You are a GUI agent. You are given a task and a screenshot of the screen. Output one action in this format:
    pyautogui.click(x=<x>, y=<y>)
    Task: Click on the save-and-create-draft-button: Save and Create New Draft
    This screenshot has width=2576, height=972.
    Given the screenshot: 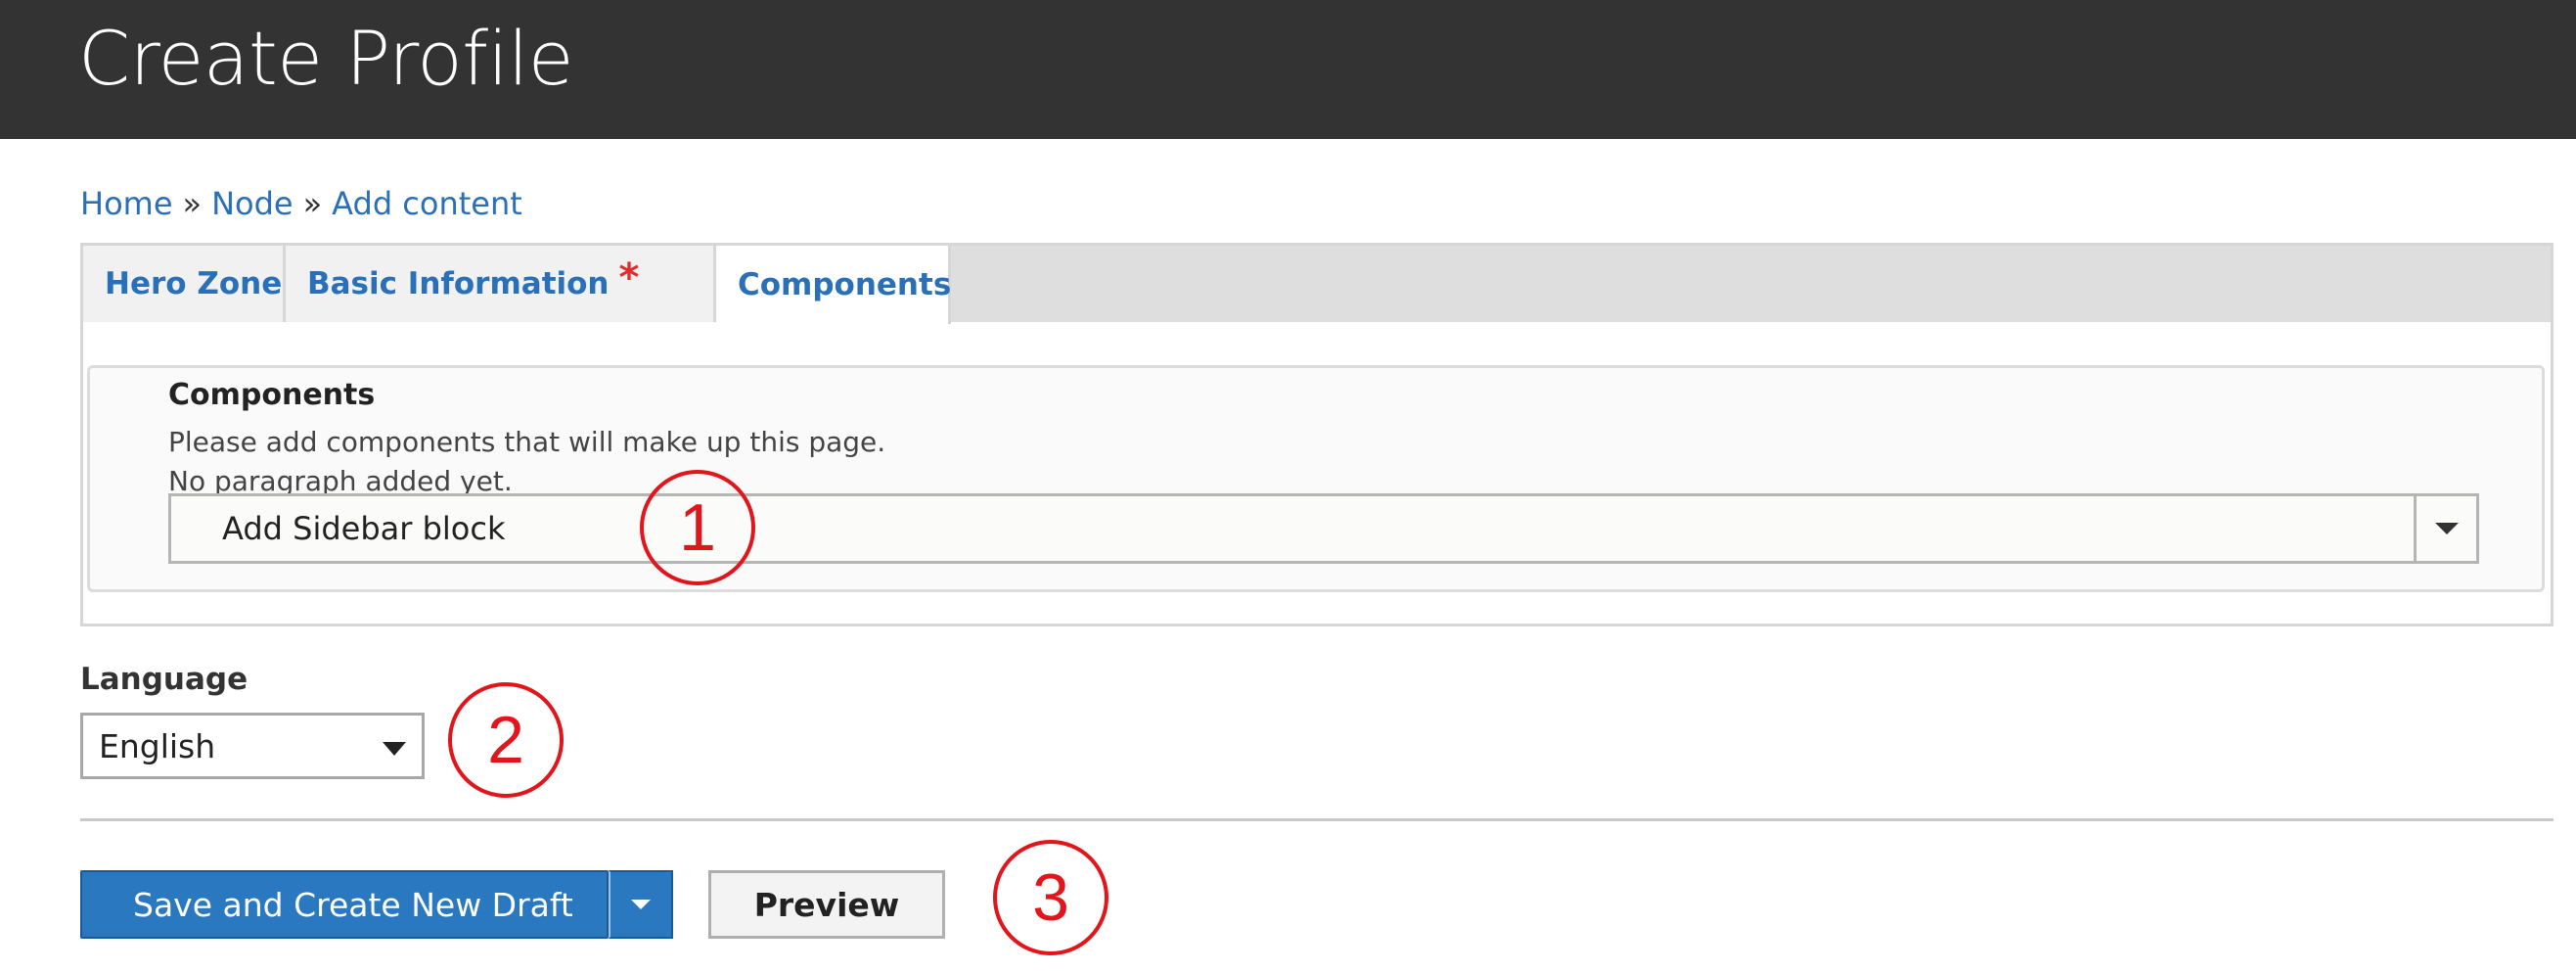 What is the action you would take?
    pyautogui.click(x=344, y=904)
    